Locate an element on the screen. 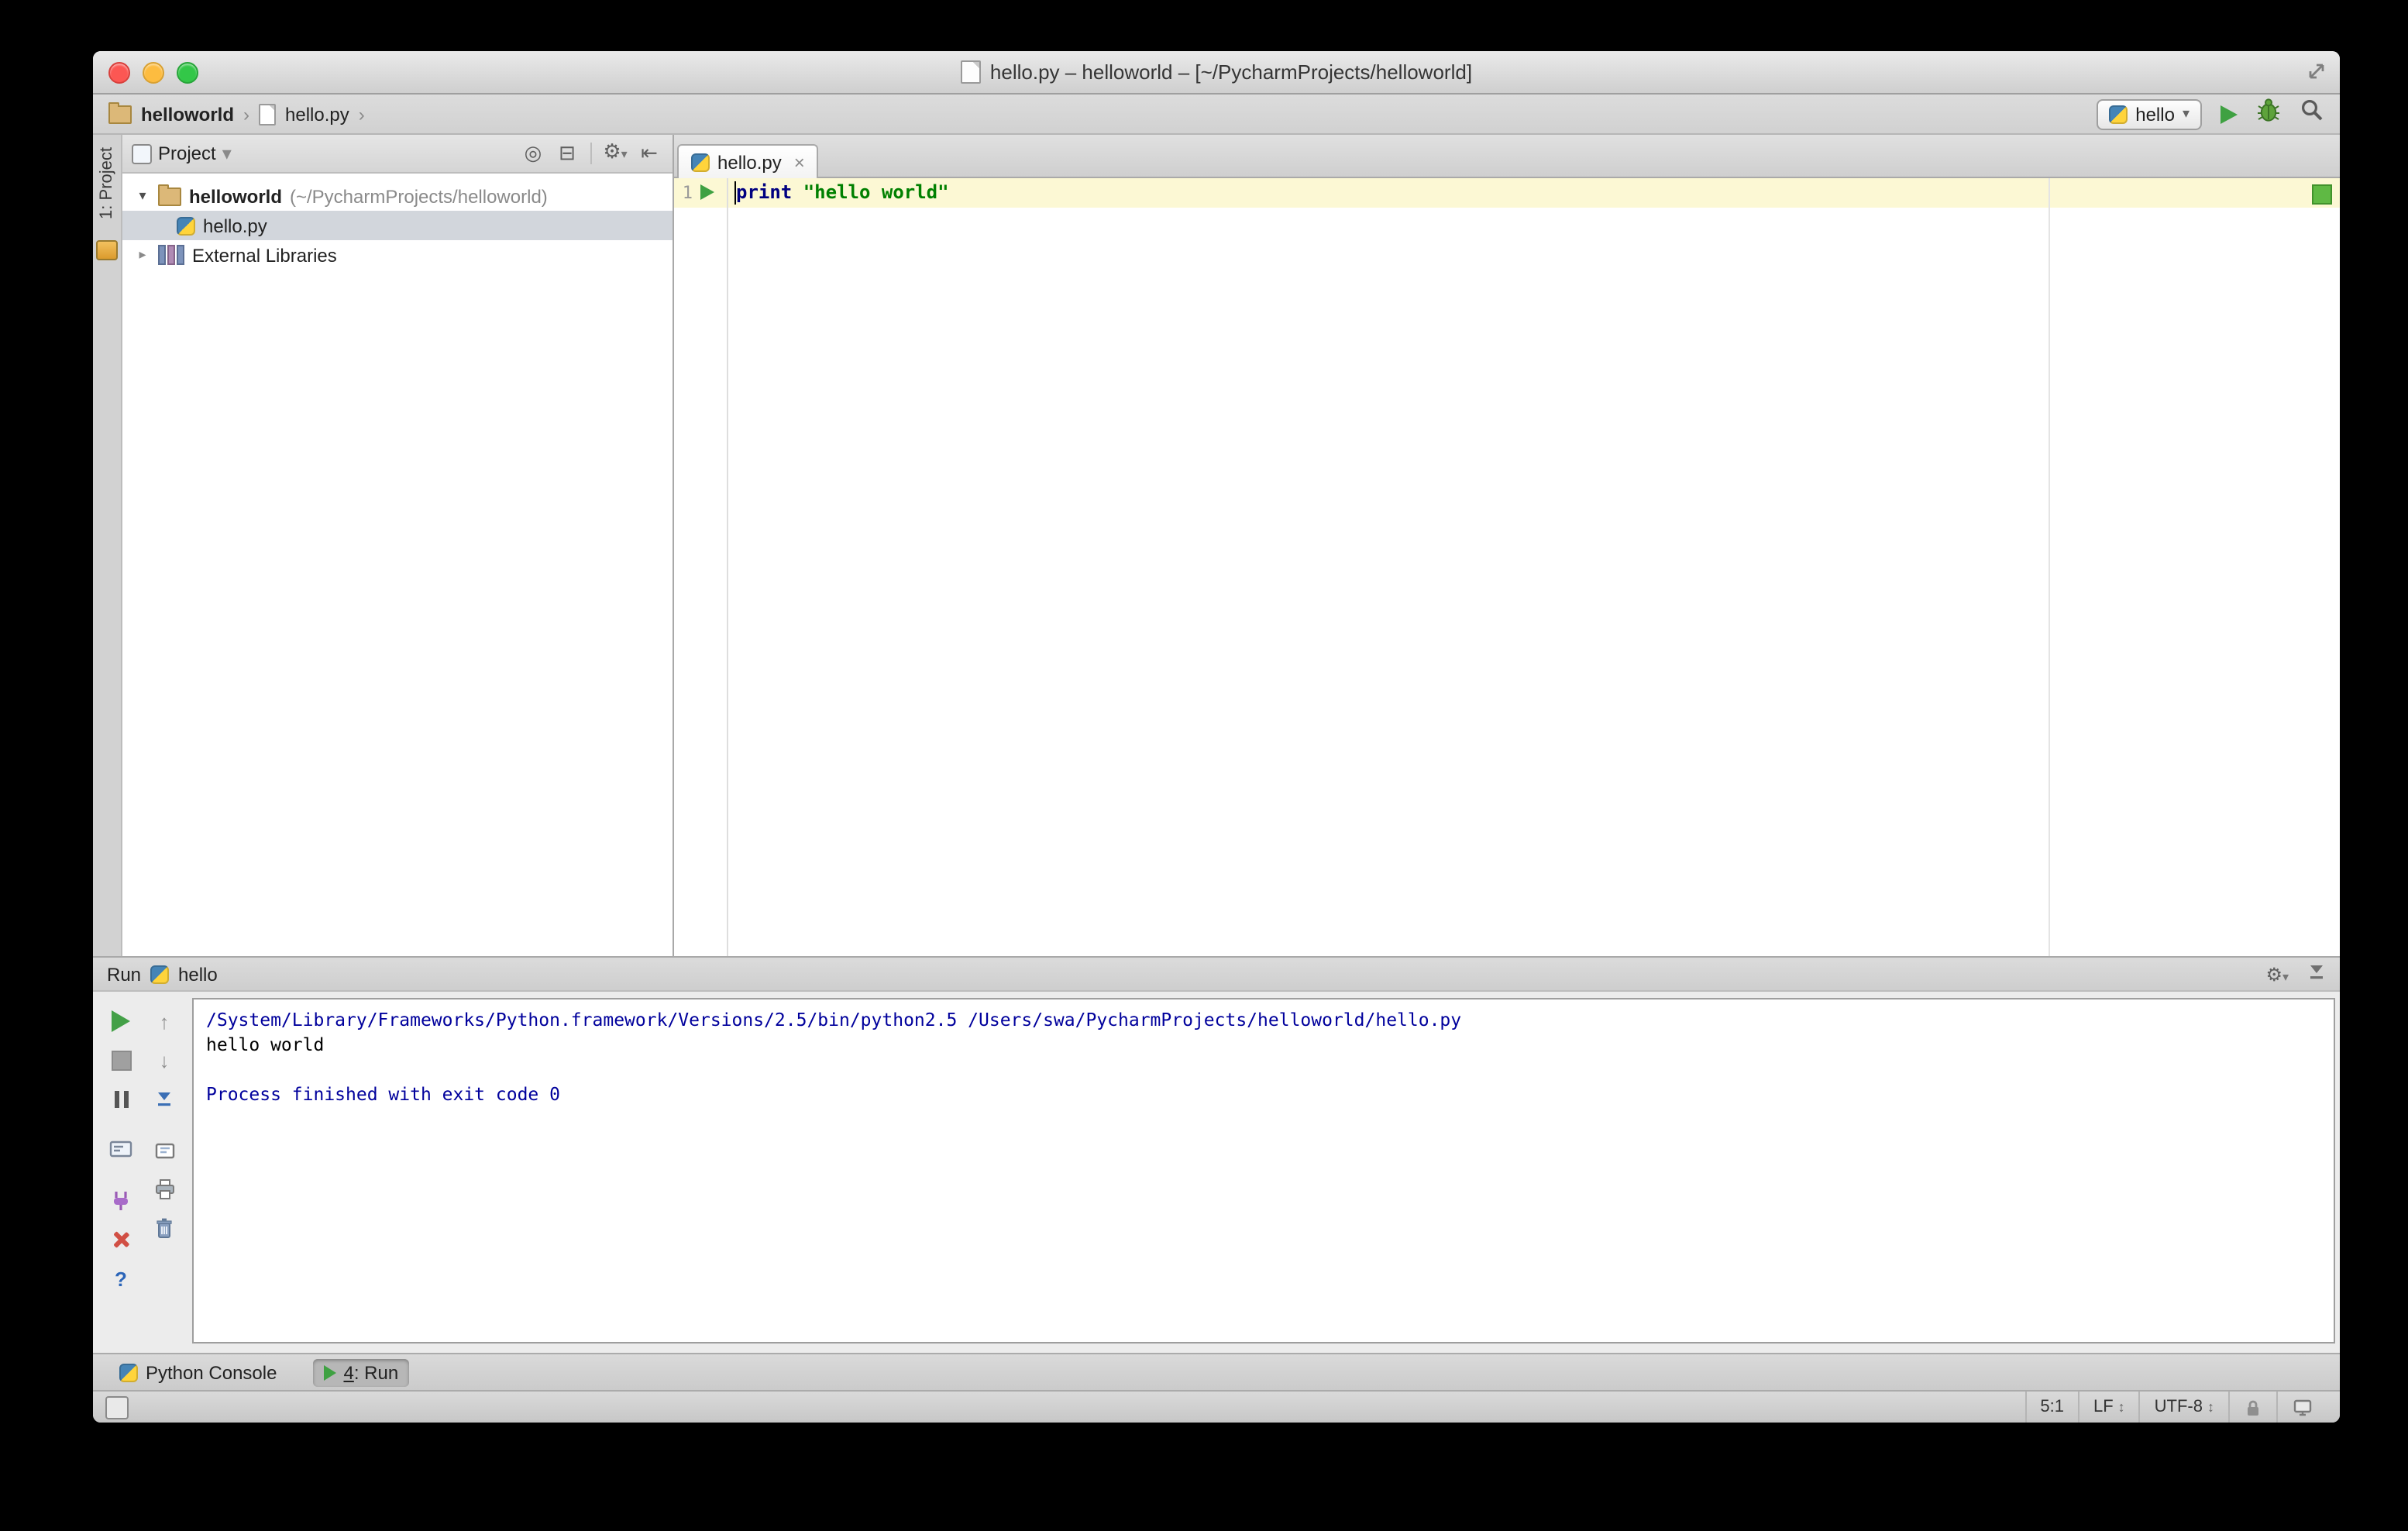 This screenshot has height=1531, width=2408. status-bar-widgets: 5:1 LF ↕ UTF-8 ↕ is located at coordinates (2175, 1407).